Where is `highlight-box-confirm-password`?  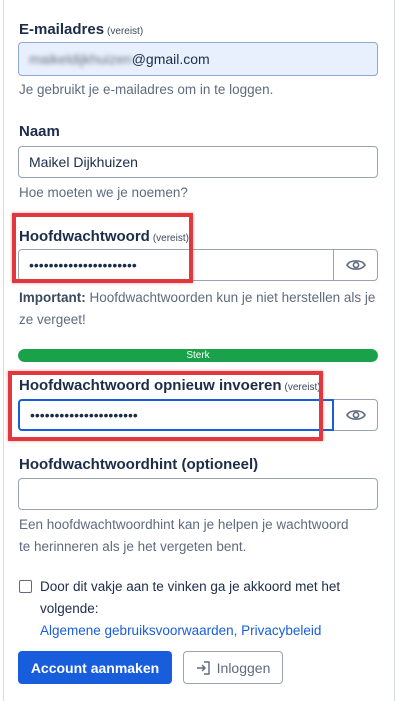
highlight-box-confirm-password is located at coordinates (165, 406).